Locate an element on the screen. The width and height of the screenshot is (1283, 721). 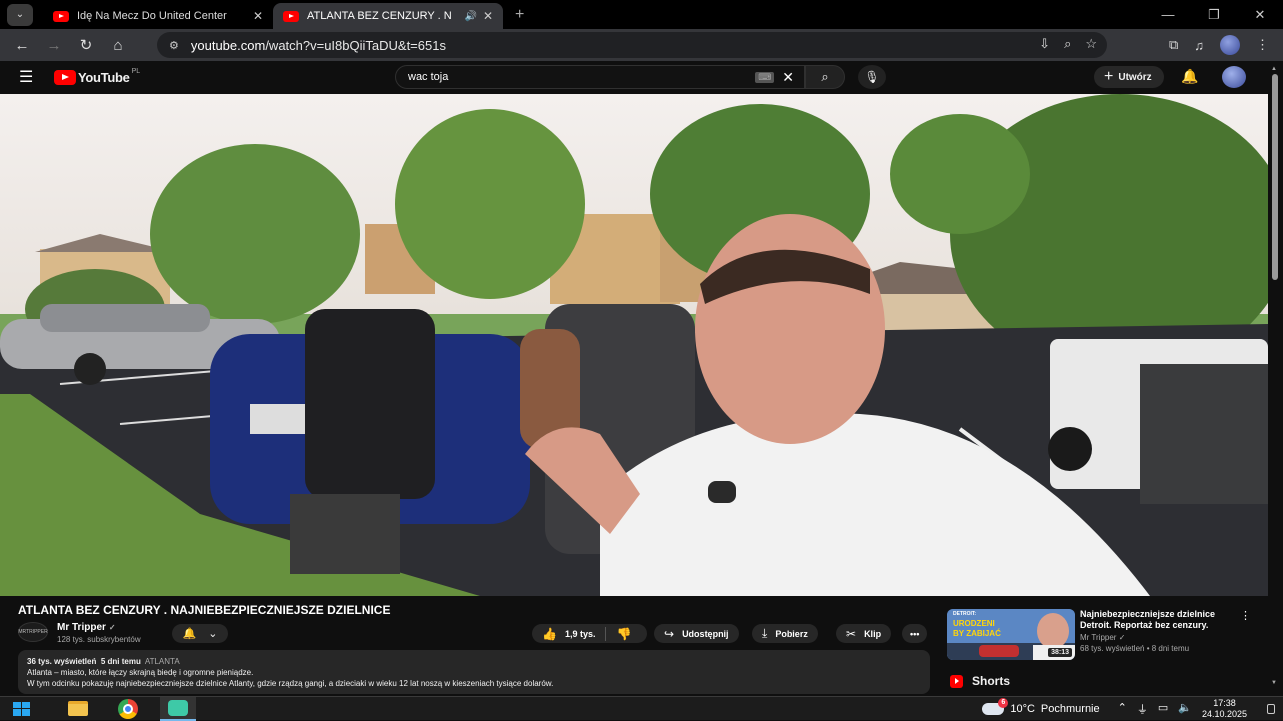
share-icon: ↪ is located at coordinates (669, 633).